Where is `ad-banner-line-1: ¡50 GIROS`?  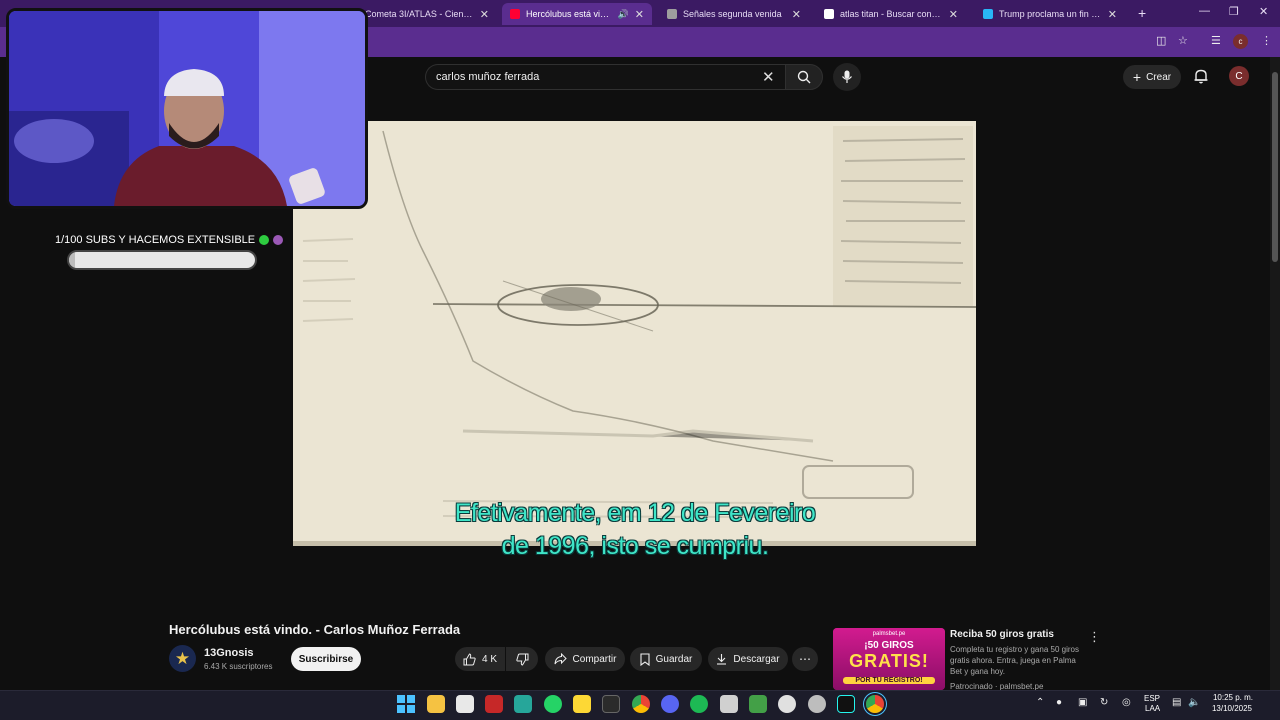
ad-banner-line-1: ¡50 GIROS is located at coordinates (889, 645).